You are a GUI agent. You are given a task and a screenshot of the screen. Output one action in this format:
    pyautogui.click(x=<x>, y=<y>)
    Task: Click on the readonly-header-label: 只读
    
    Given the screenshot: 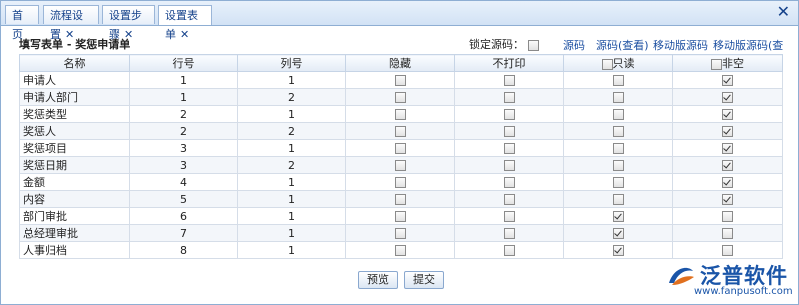 What is the action you would take?
    pyautogui.click(x=623, y=63)
    